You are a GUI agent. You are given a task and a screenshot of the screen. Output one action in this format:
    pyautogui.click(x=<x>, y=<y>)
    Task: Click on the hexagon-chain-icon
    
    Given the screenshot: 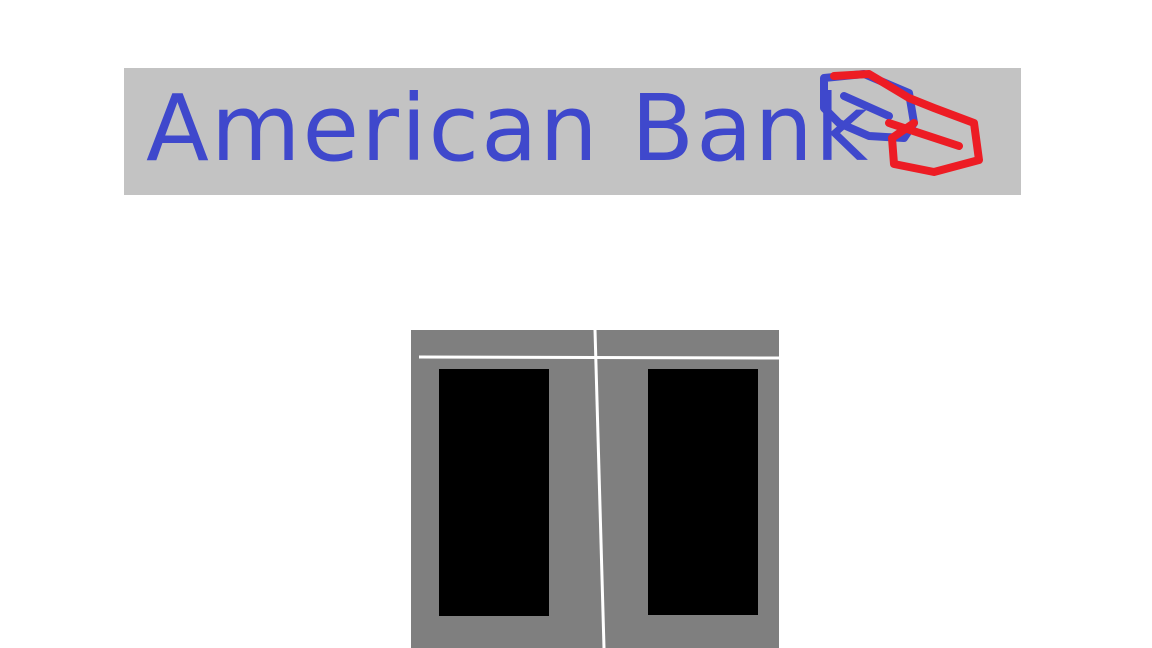 What is the action you would take?
    pyautogui.click(x=901, y=123)
    